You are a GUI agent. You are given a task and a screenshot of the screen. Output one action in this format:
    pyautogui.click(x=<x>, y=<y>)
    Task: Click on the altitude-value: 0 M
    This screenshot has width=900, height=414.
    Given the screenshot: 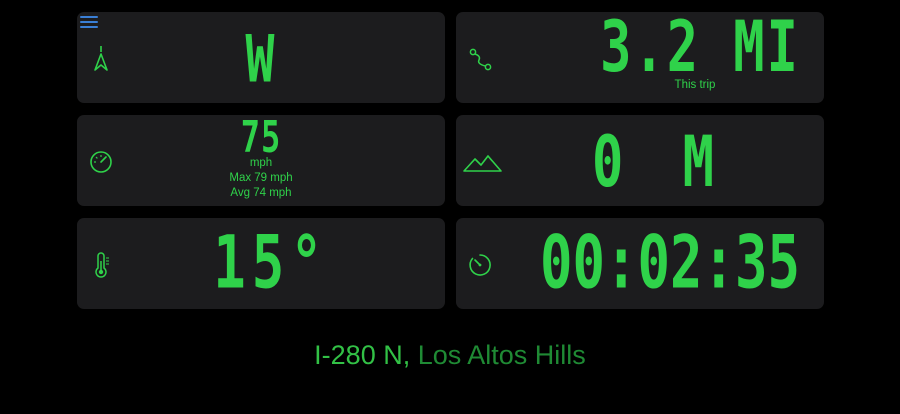 What is the action you would take?
    pyautogui.click(x=660, y=163)
    